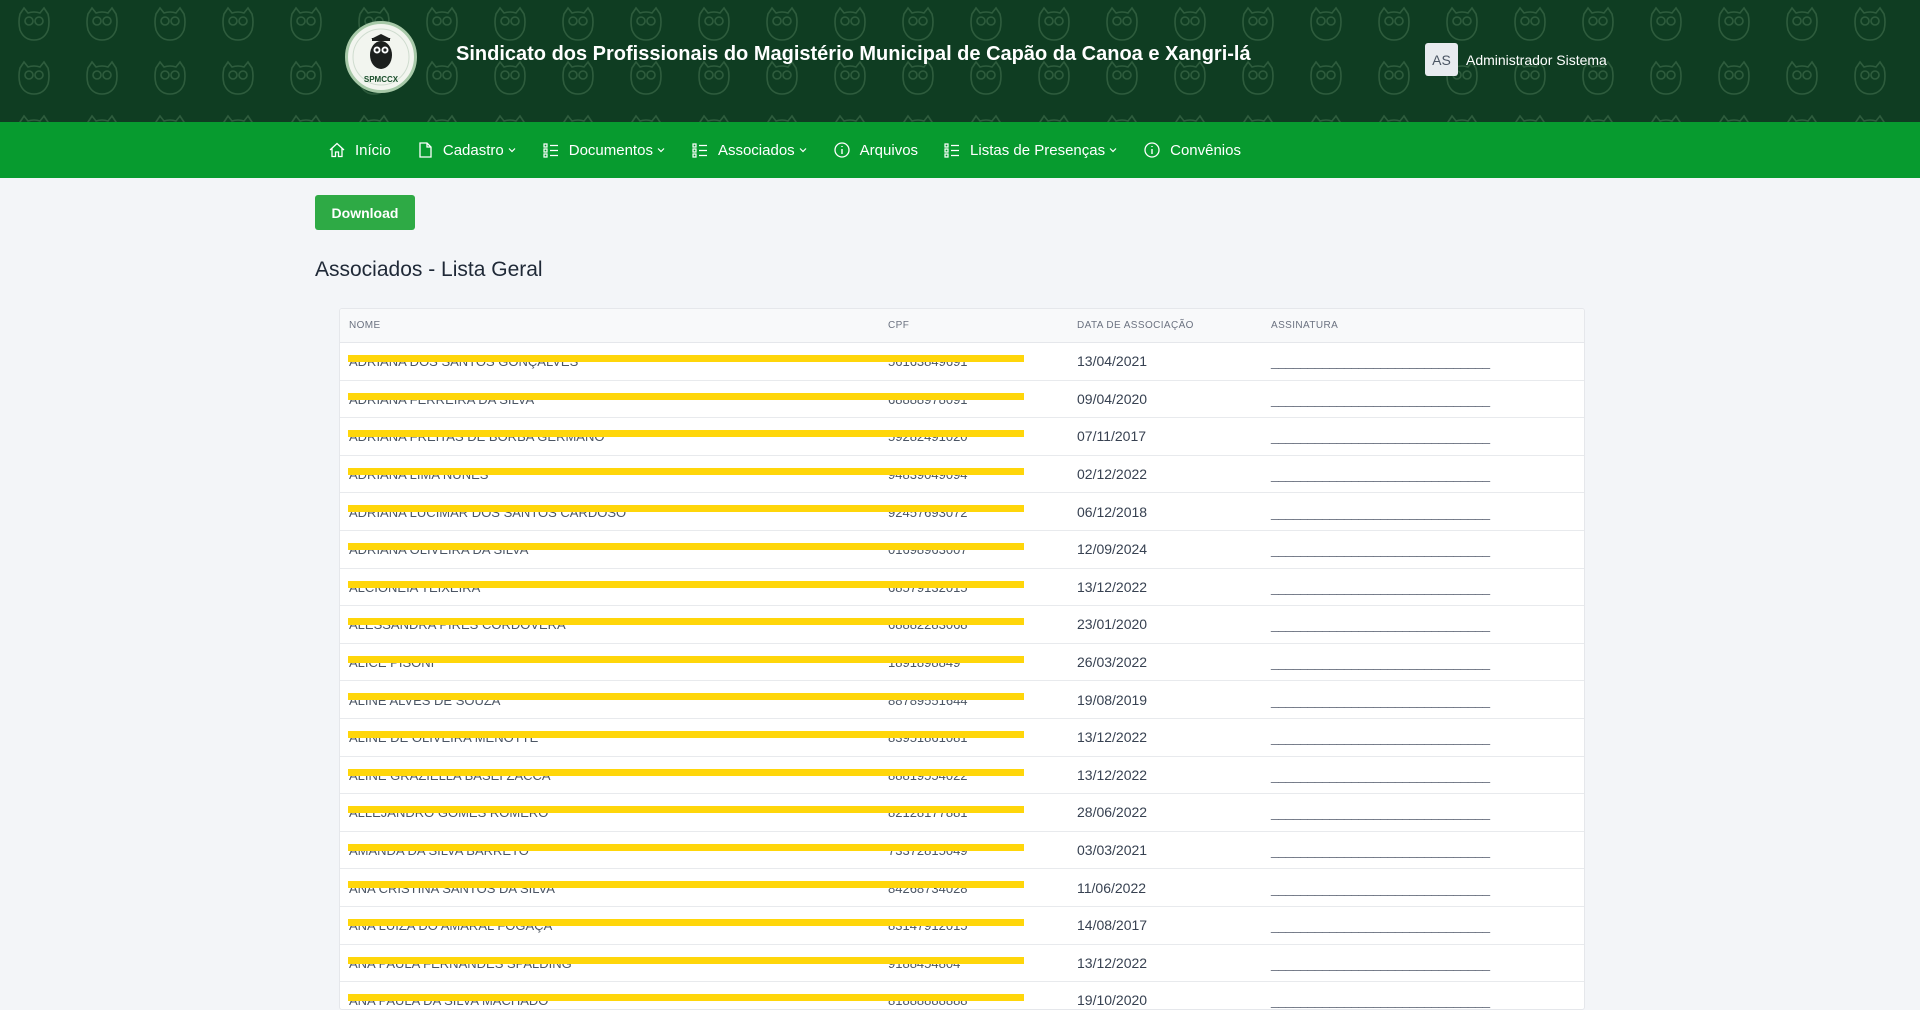 This screenshot has width=1920, height=1010. I want to click on cell-data-text: 28/06/2022, so click(1112, 812).